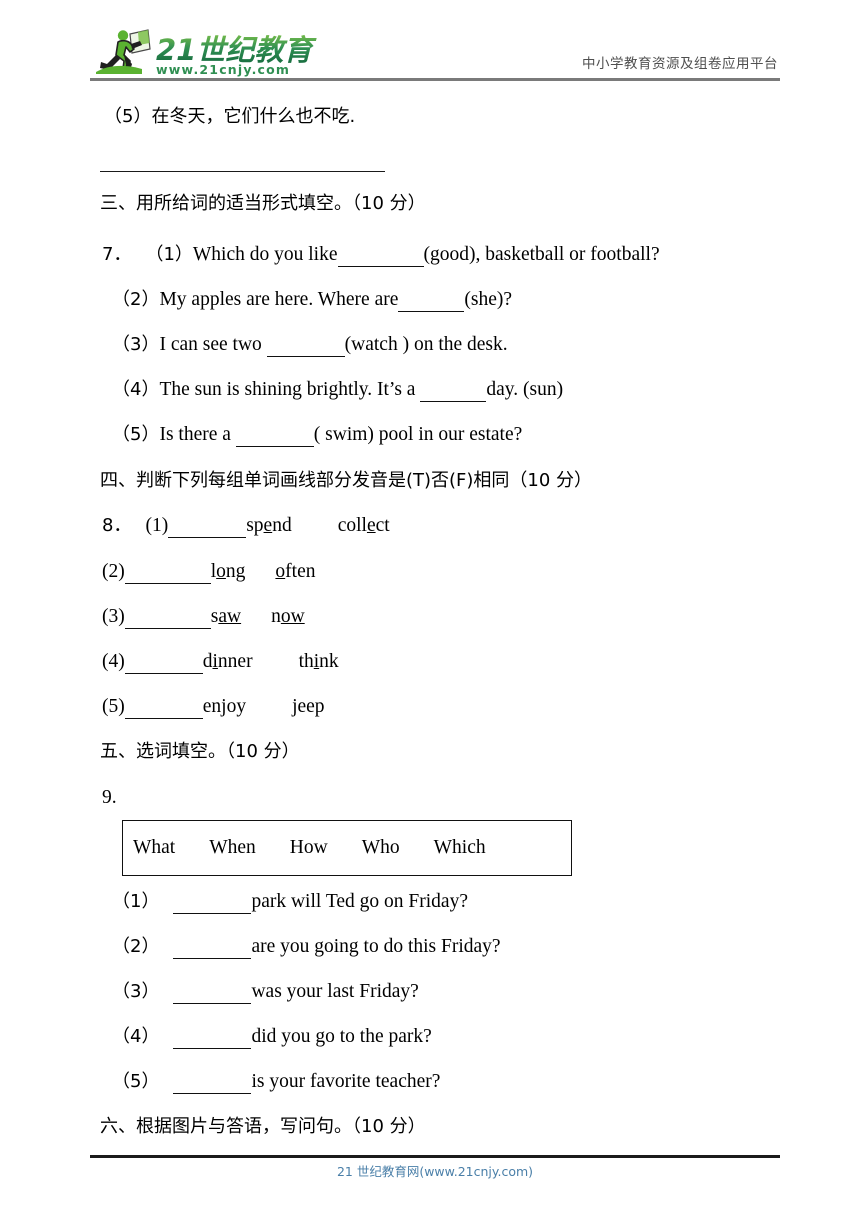 The image size is (860, 1216). I want to click on q8-item-3-word-a-underlined: aw, so click(230, 616).